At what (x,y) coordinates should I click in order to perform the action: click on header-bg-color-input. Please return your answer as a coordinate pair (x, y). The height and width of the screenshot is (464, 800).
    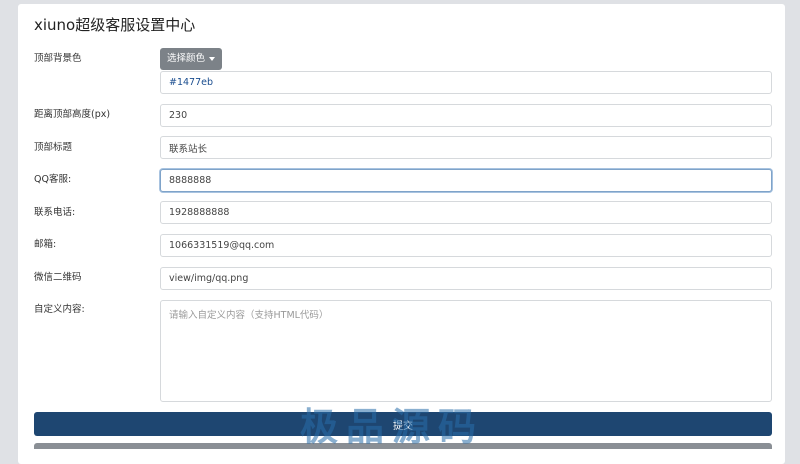
    Looking at the image, I should click on (466, 82).